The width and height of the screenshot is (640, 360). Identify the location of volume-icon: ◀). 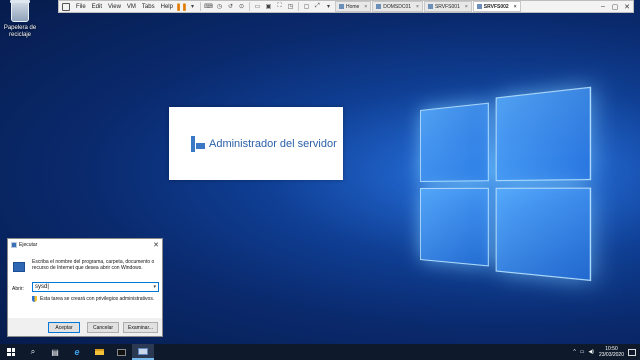
(591, 352).